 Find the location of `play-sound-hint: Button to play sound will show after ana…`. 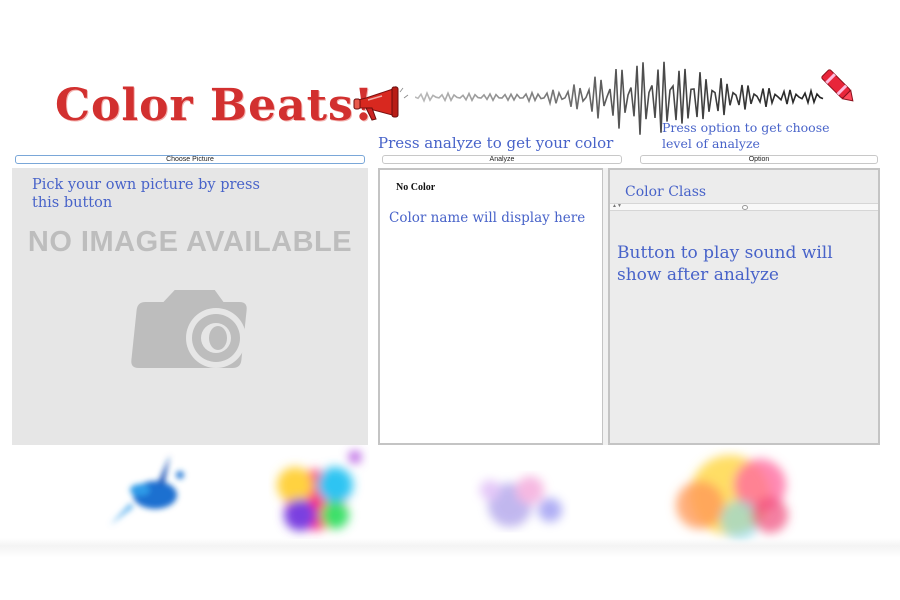

play-sound-hint: Button to play sound will show after ana… is located at coordinates (725, 264).